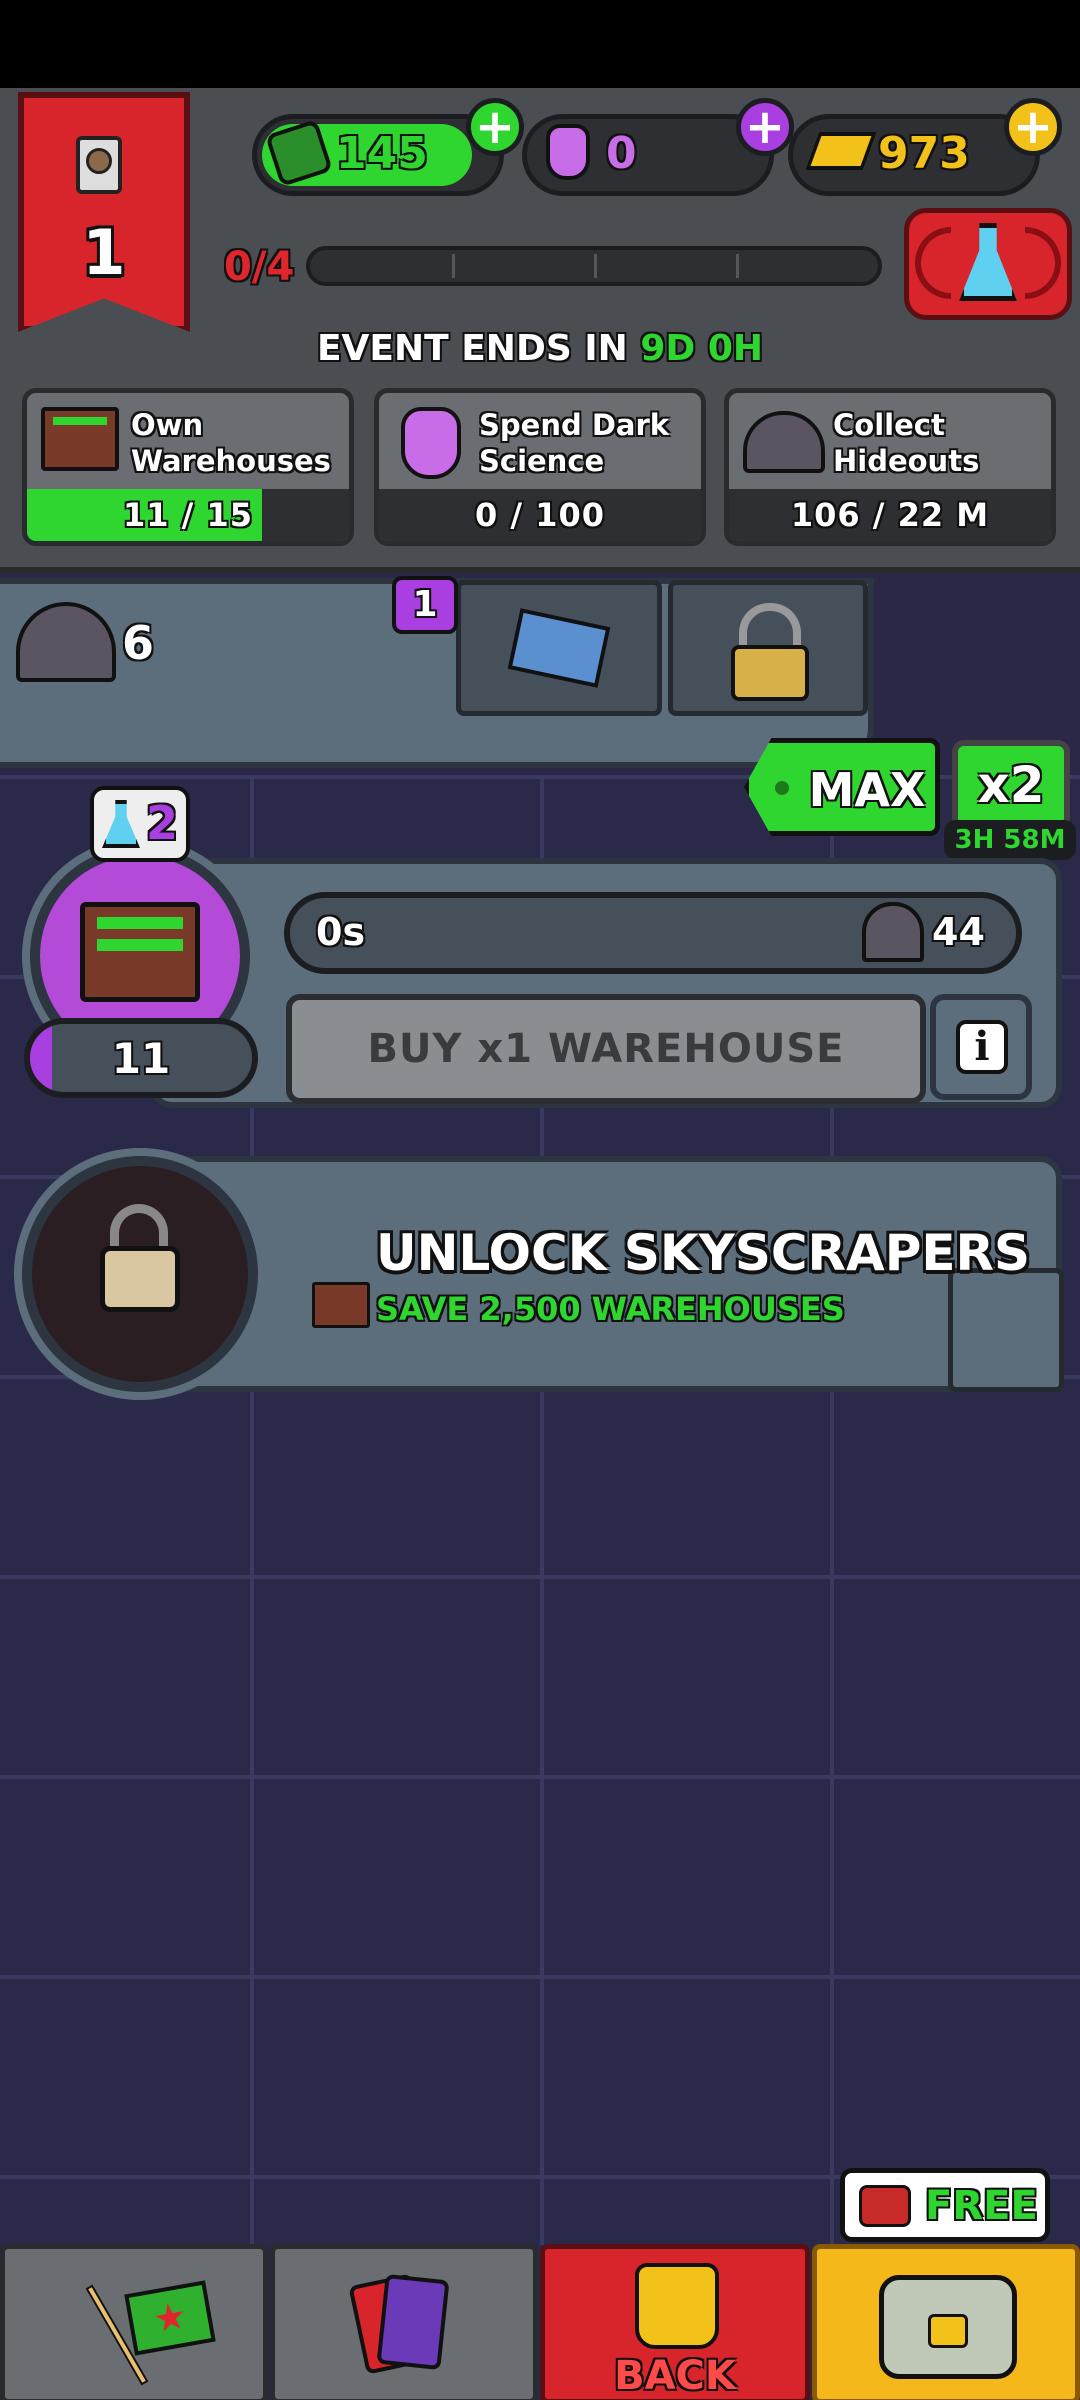 This screenshot has width=1080, height=2400. What do you see at coordinates (472, 348) in the screenshot?
I see `event-ends-label: EVENT ENDS IN` at bounding box center [472, 348].